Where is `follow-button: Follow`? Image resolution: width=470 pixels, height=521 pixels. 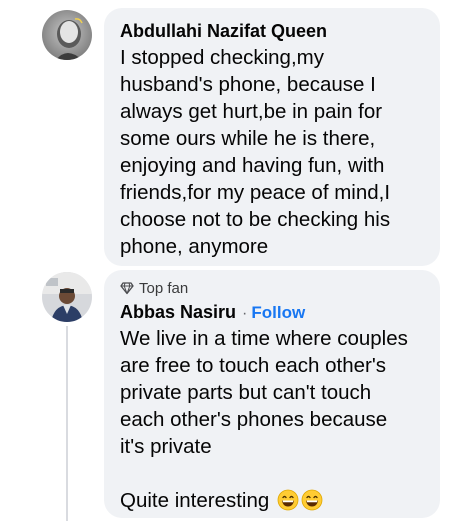
follow-button: Follow is located at coordinates (278, 313).